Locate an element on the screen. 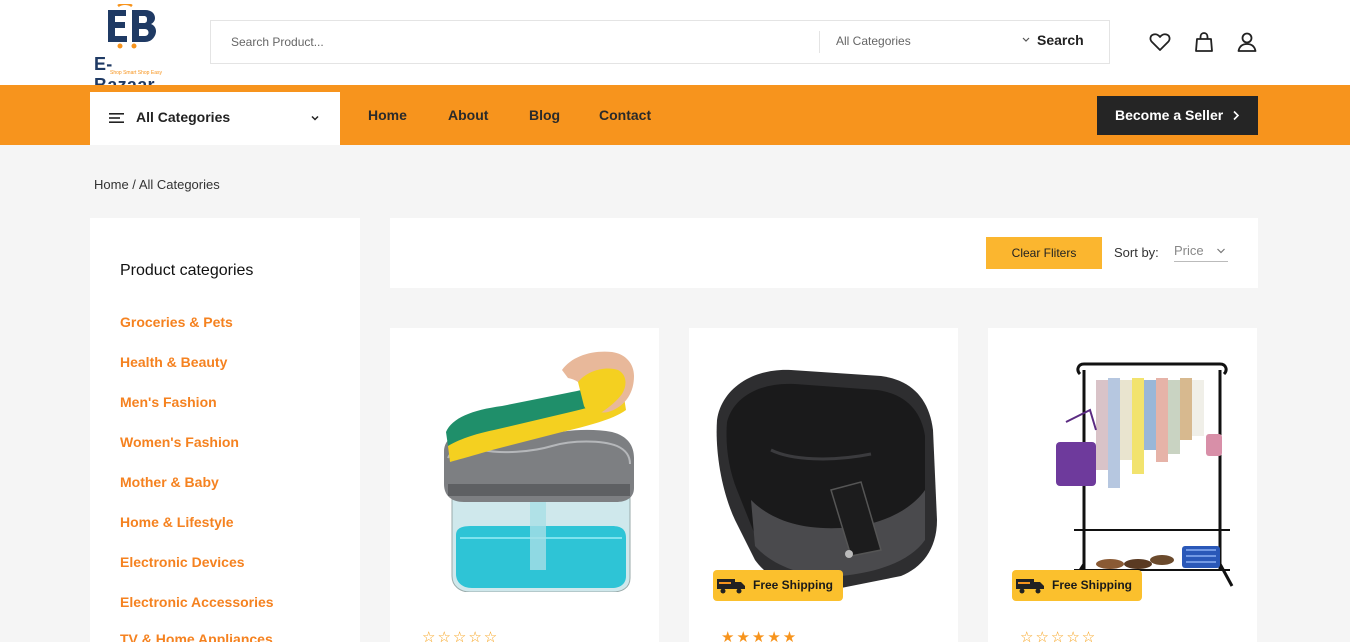 The image size is (1350, 642). product-image-clothes-rack is located at coordinates (1145, 474).